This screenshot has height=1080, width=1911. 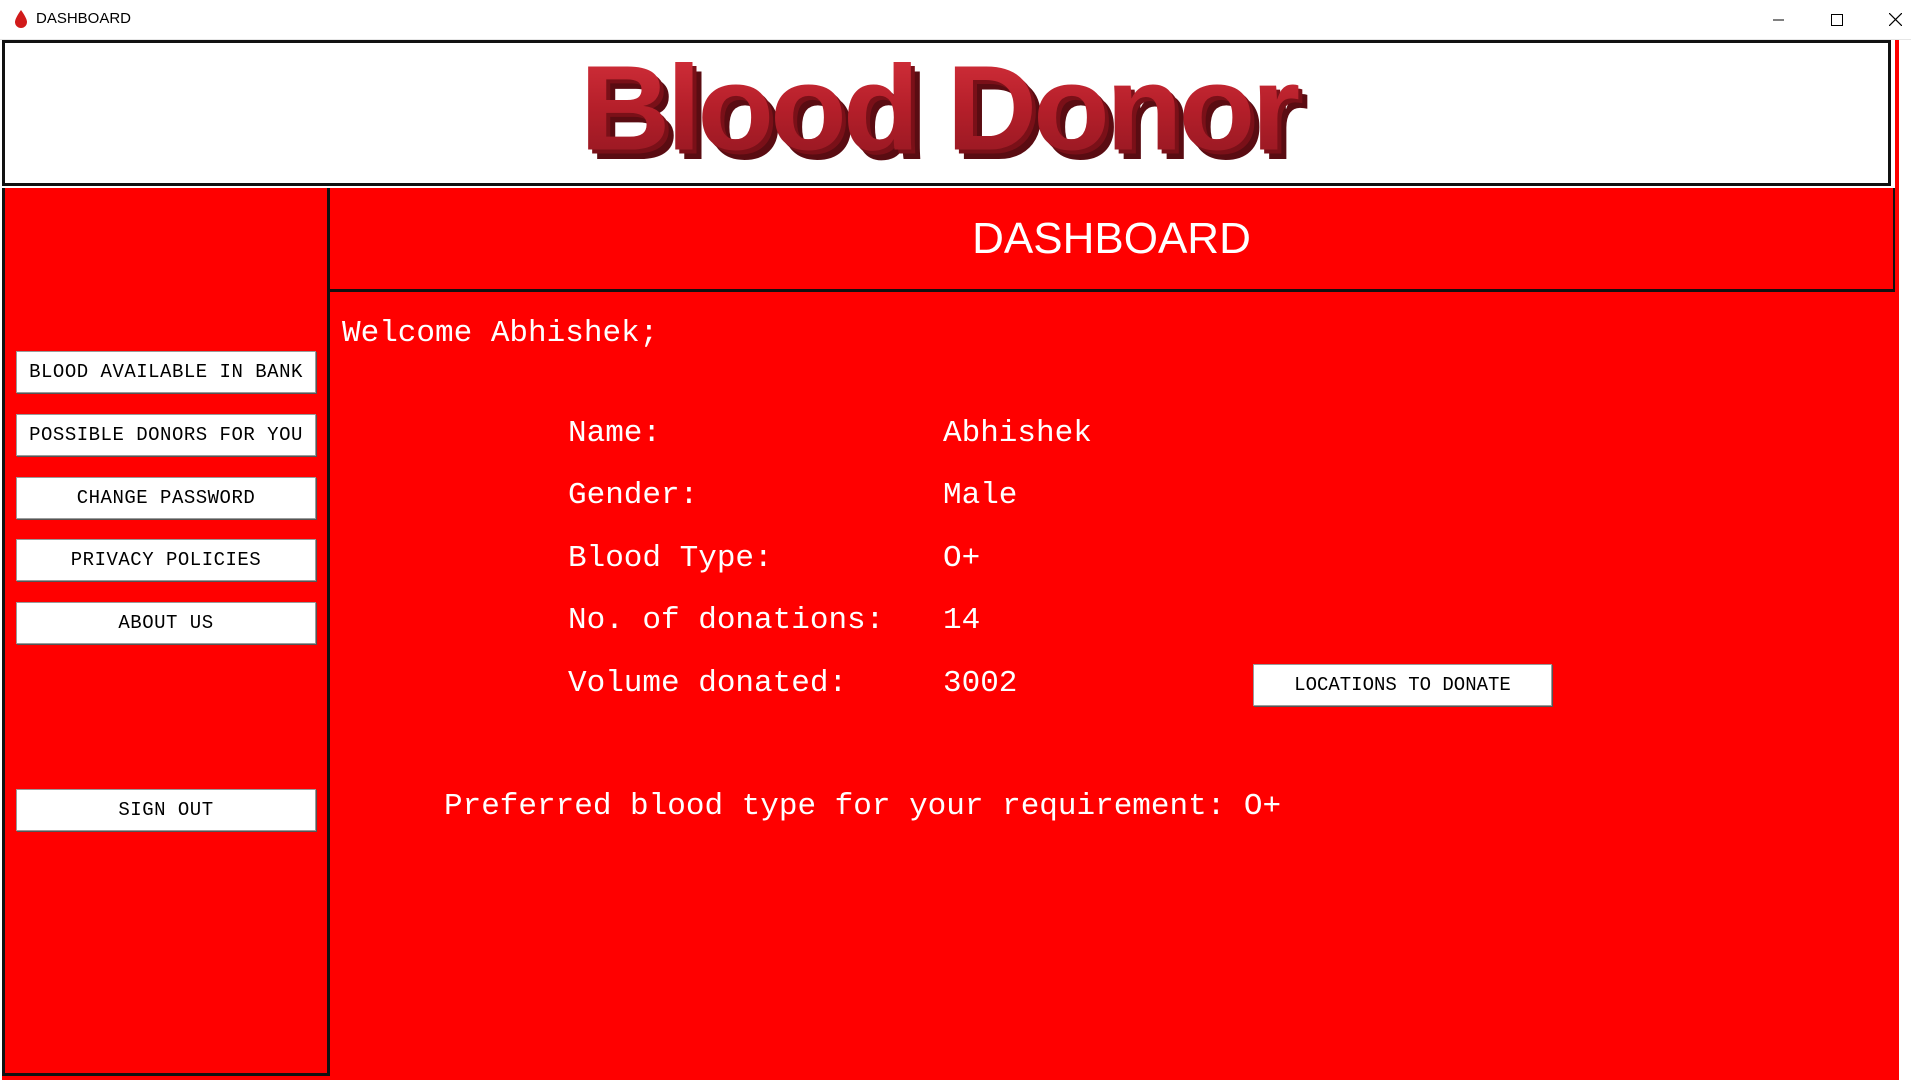 What do you see at coordinates (166, 435) in the screenshot?
I see `possible-donors-button: POSSIBLE DONORS FOR YOU` at bounding box center [166, 435].